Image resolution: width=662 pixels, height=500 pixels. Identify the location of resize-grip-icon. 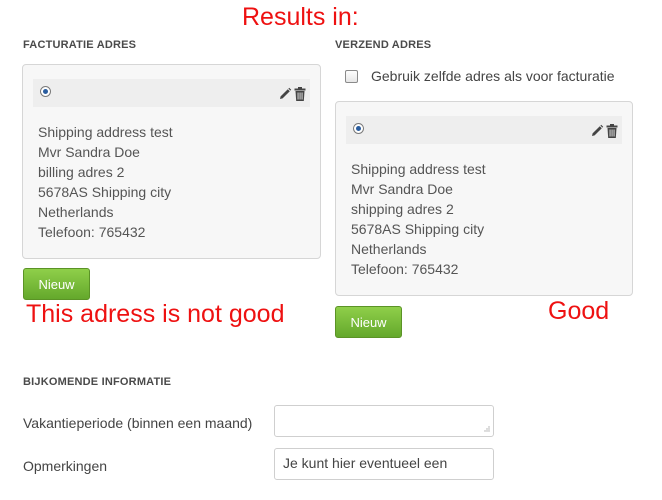
(486, 429).